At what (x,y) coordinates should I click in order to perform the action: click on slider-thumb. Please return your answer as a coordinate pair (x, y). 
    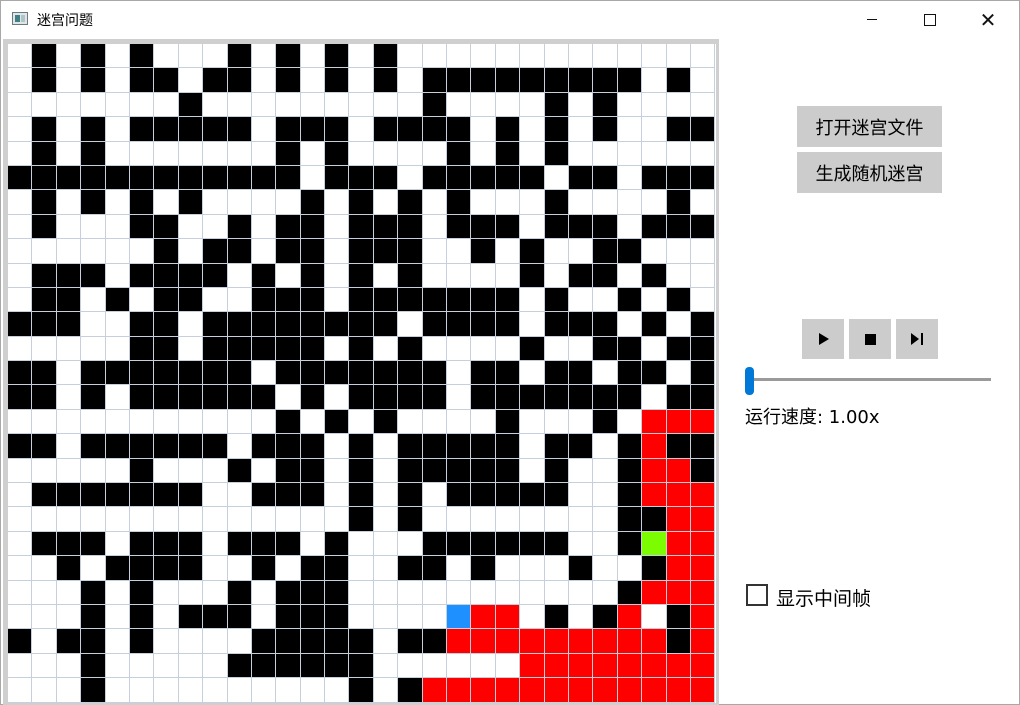
    Looking at the image, I should click on (749, 381).